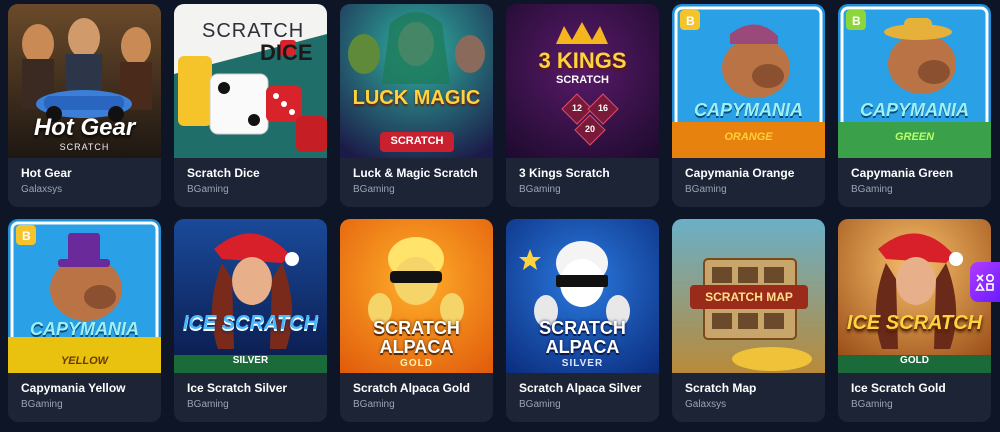  Describe the element at coordinates (748, 81) in the screenshot. I see `capybara-art-icon: B CAPYMANIA ORANGE` at that location.